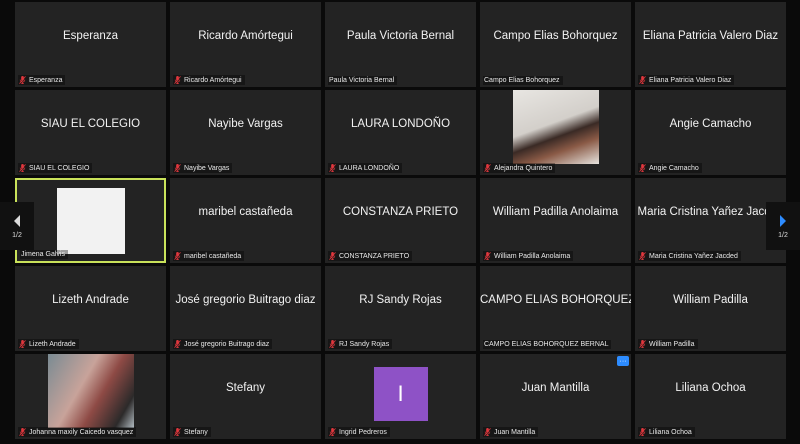 Image resolution: width=800 pixels, height=444 pixels. I want to click on participant-tile: Nayibe Vargas Nayibe Vargas, so click(245, 132).